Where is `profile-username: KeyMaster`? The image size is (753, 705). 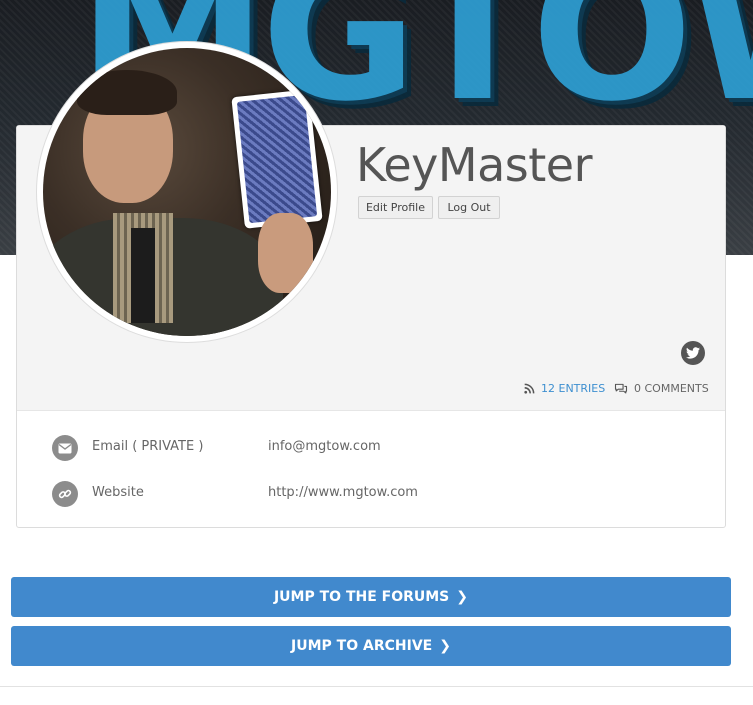
profile-username: KeyMaster is located at coordinates (474, 165).